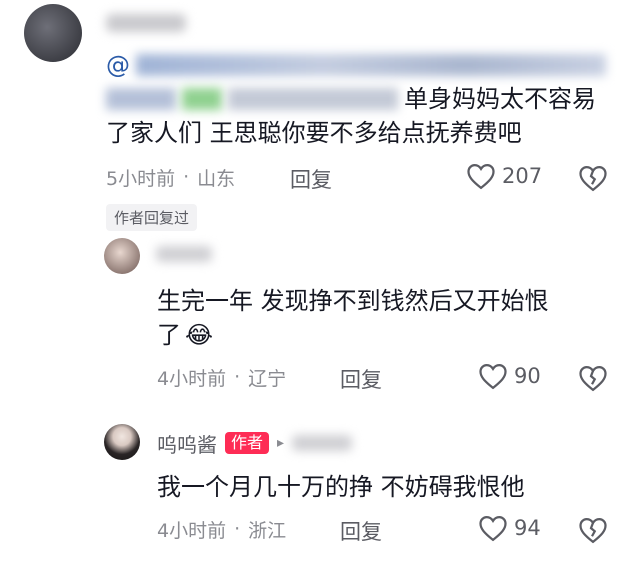 This screenshot has height=571, width=640. I want to click on laughing-emoji-icon: 😂, so click(199, 335).